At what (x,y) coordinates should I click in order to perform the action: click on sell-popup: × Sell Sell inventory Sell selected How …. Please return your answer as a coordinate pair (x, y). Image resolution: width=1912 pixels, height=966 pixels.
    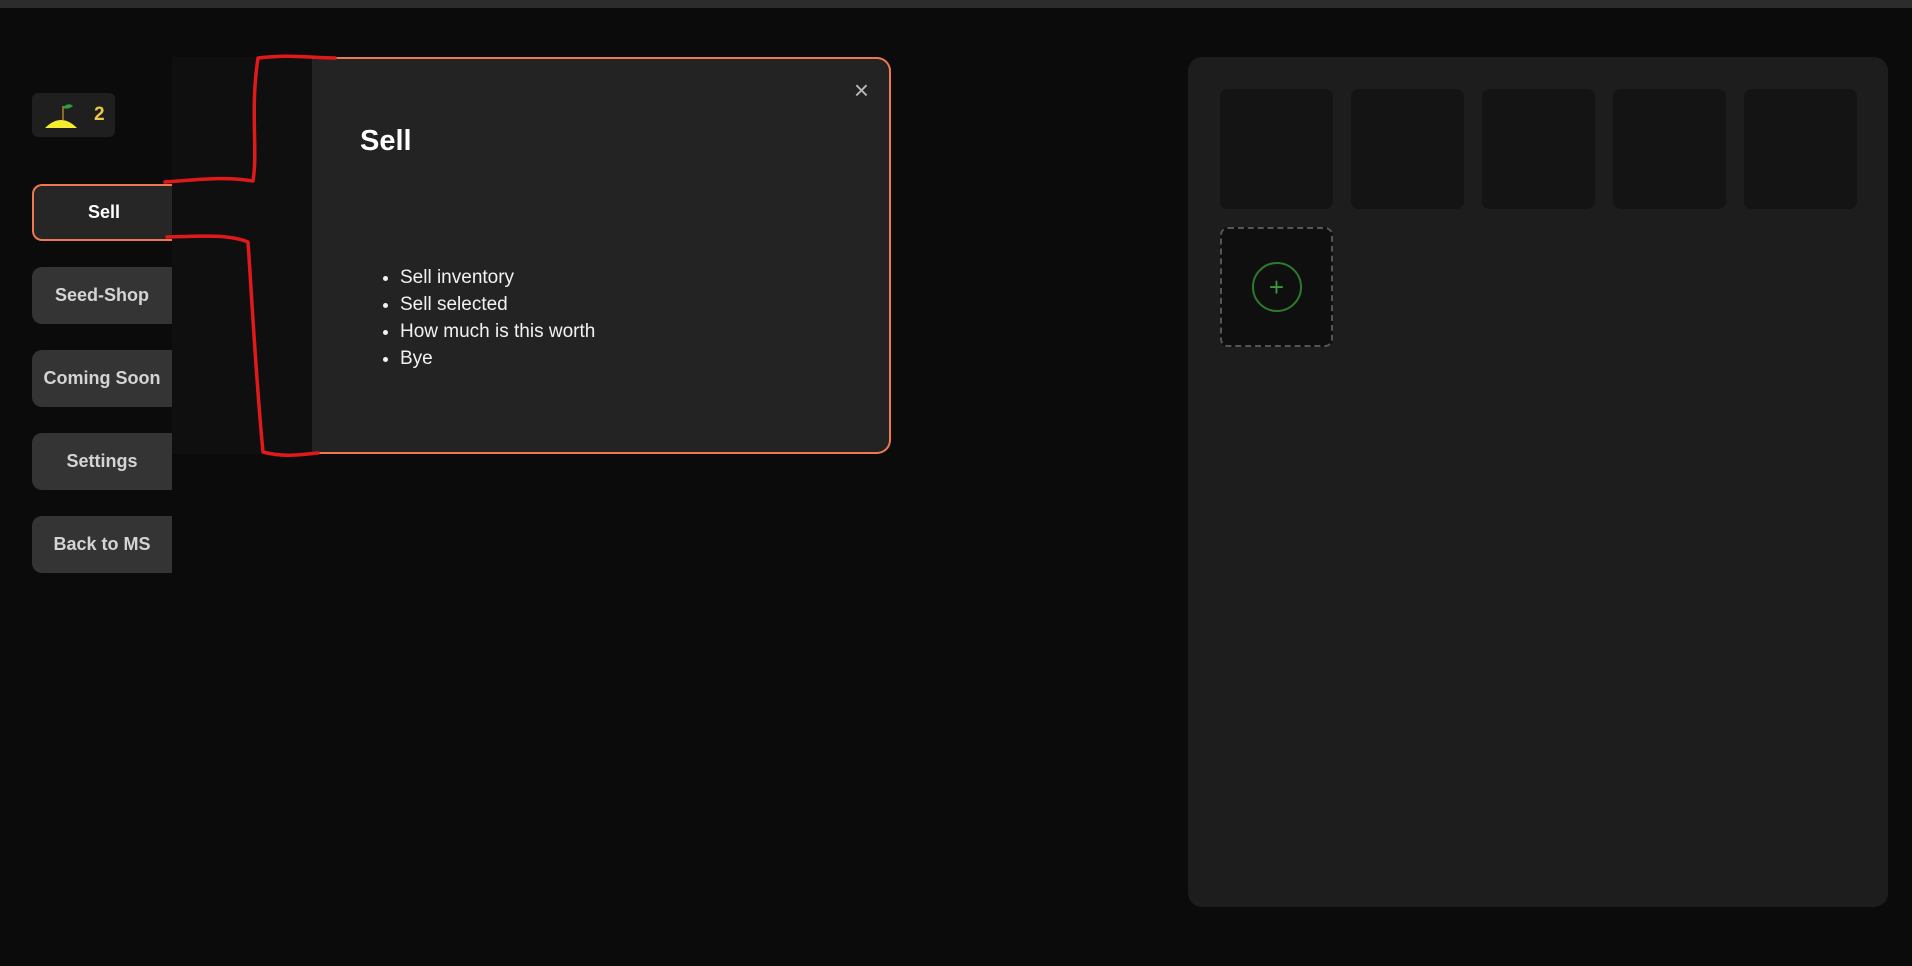
    Looking at the image, I should click on (601, 255).